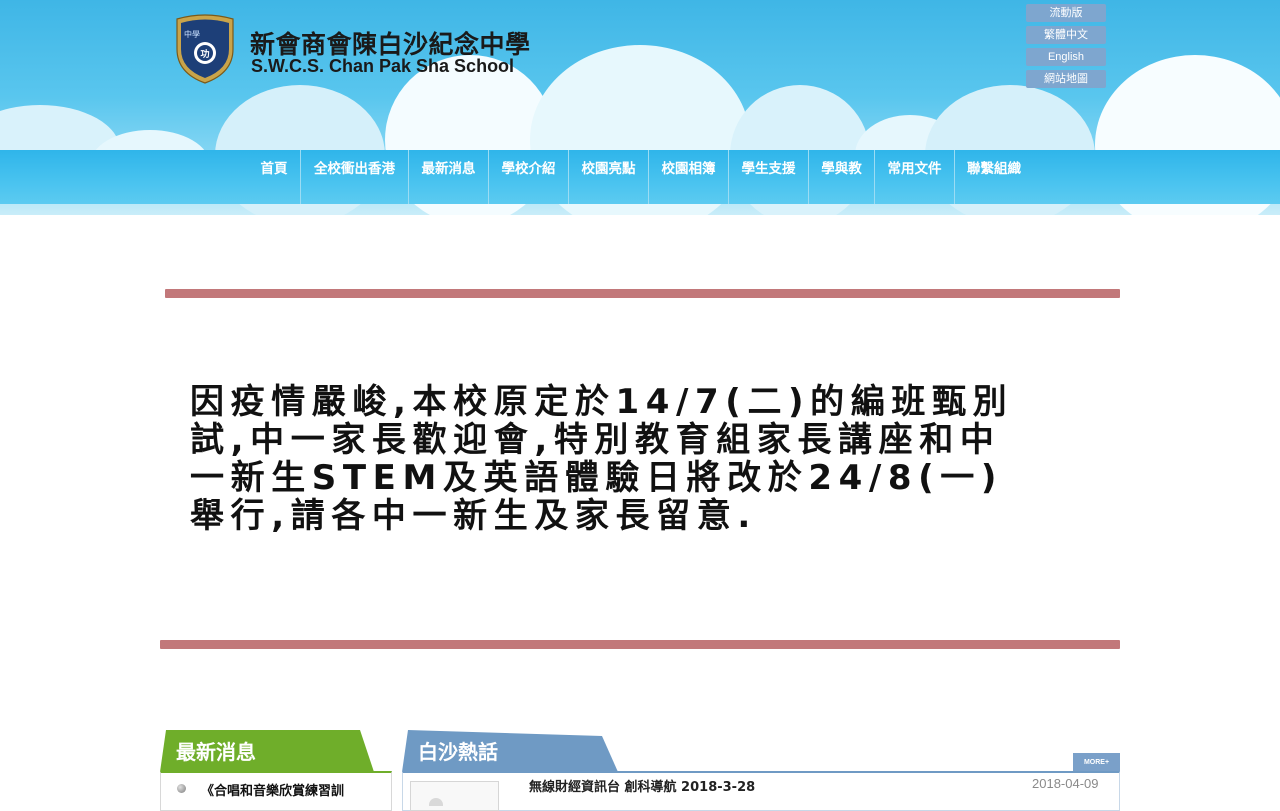 Image resolution: width=1280 pixels, height=811 pixels. What do you see at coordinates (473, 516) in the screenshot?
I see `notice-line: 舉行,請各中一新生及家長留意.` at bounding box center [473, 516].